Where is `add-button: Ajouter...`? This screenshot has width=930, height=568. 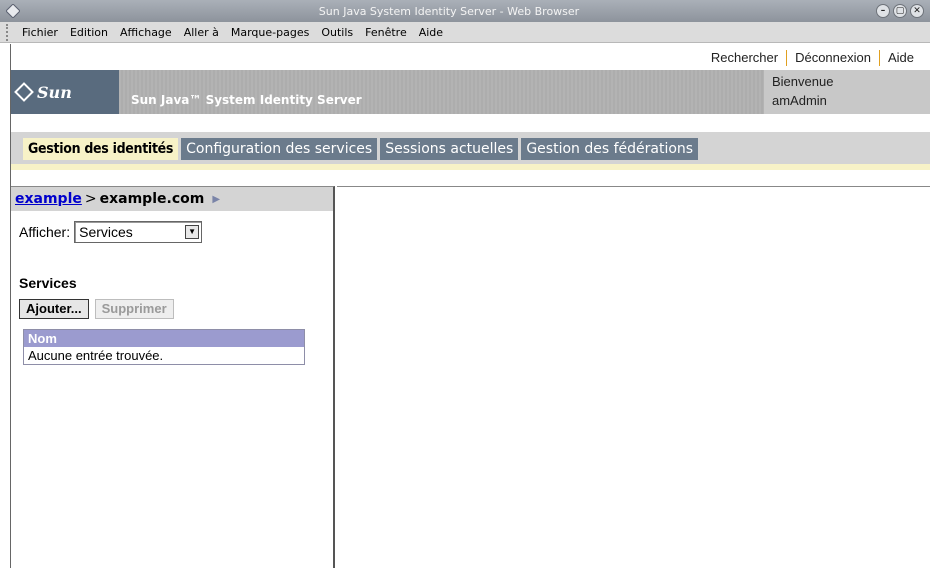 add-button: Ajouter... is located at coordinates (54, 309).